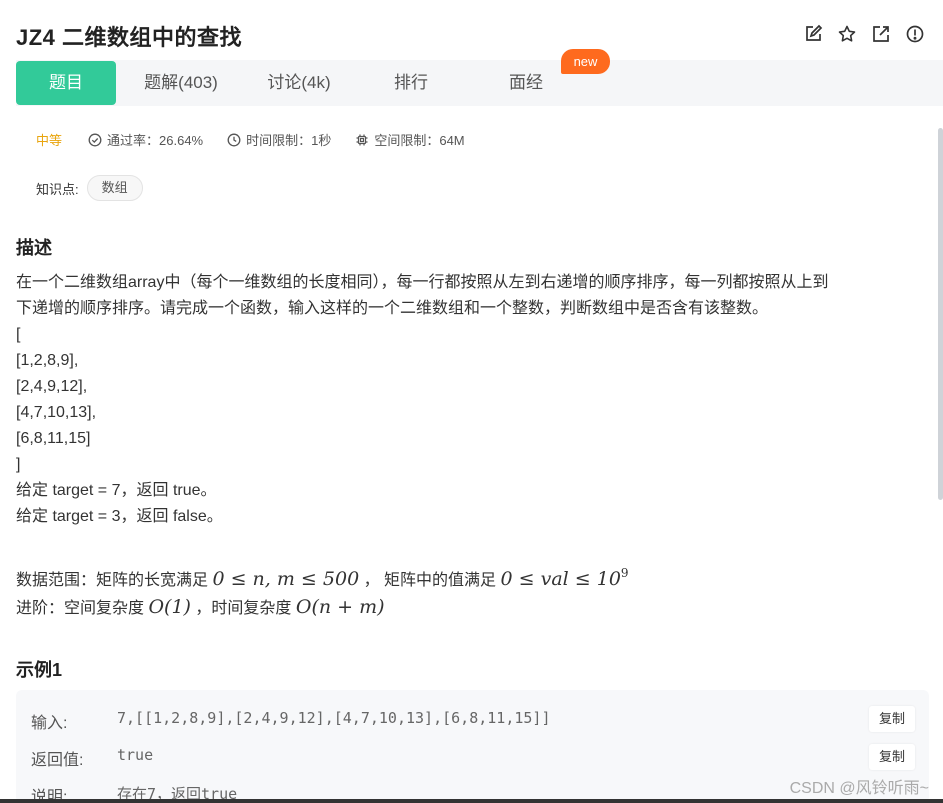 The image size is (943, 803). I want to click on clock-icon, so click(234, 139).